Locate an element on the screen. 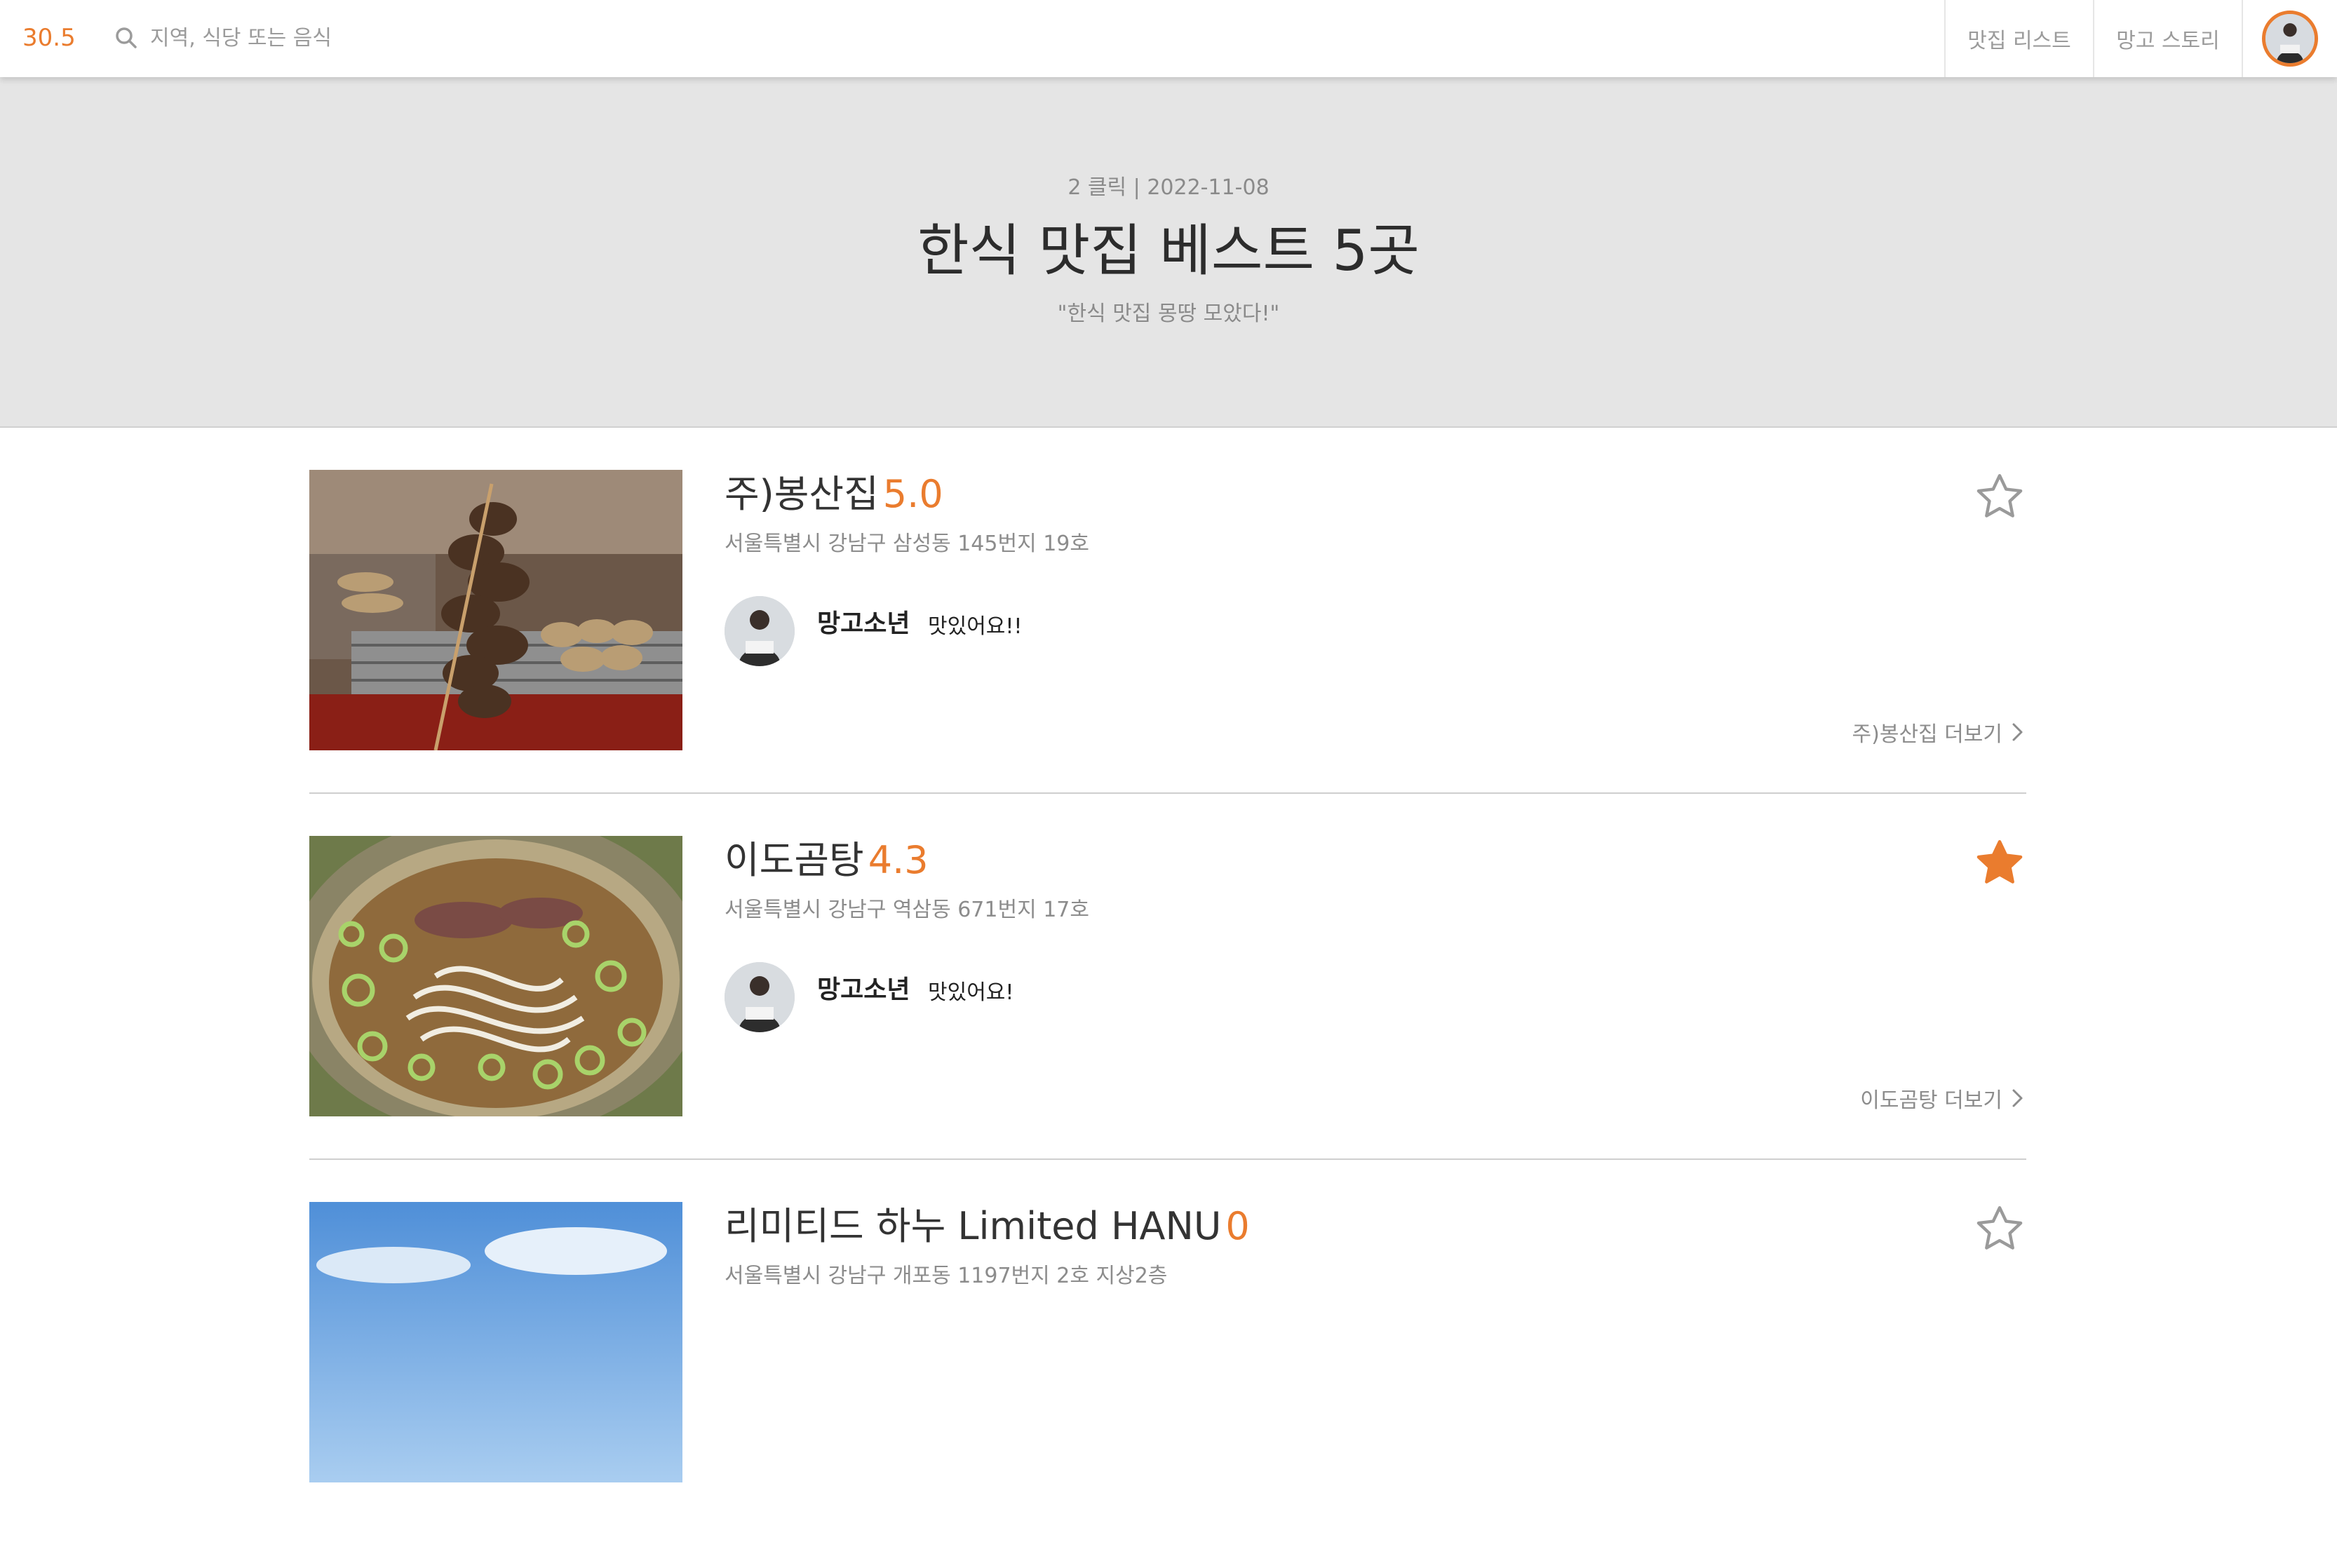  avatar is located at coordinates (2290, 39).